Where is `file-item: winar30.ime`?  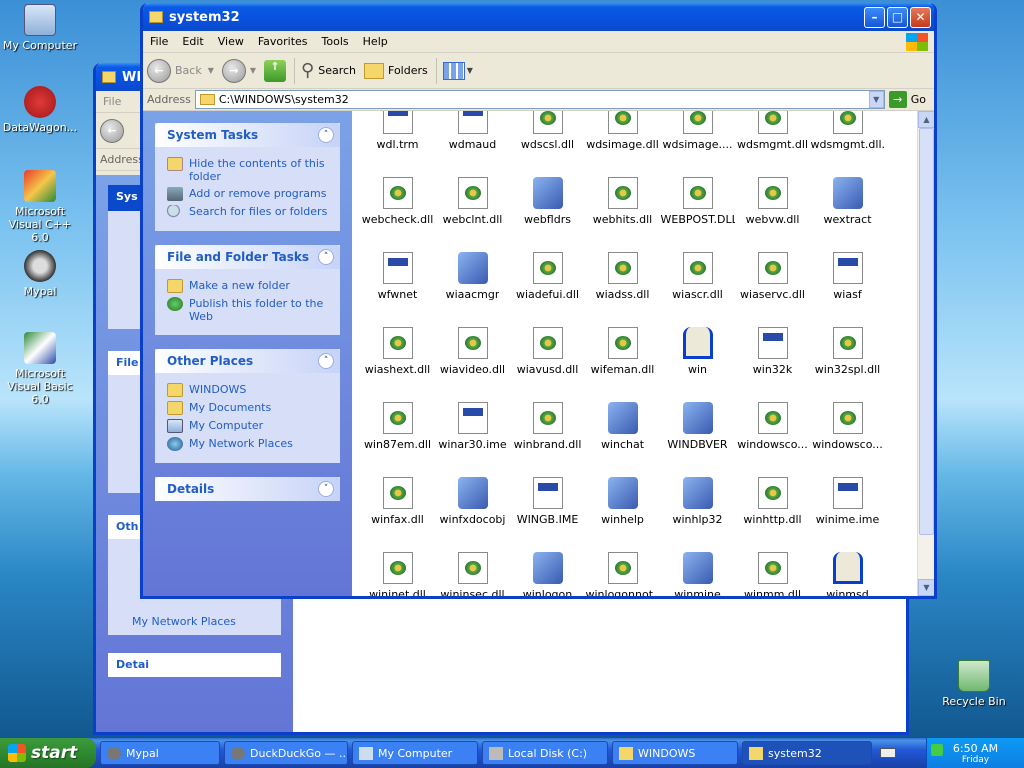
file-item: winar30.ime is located at coordinates (472, 431).